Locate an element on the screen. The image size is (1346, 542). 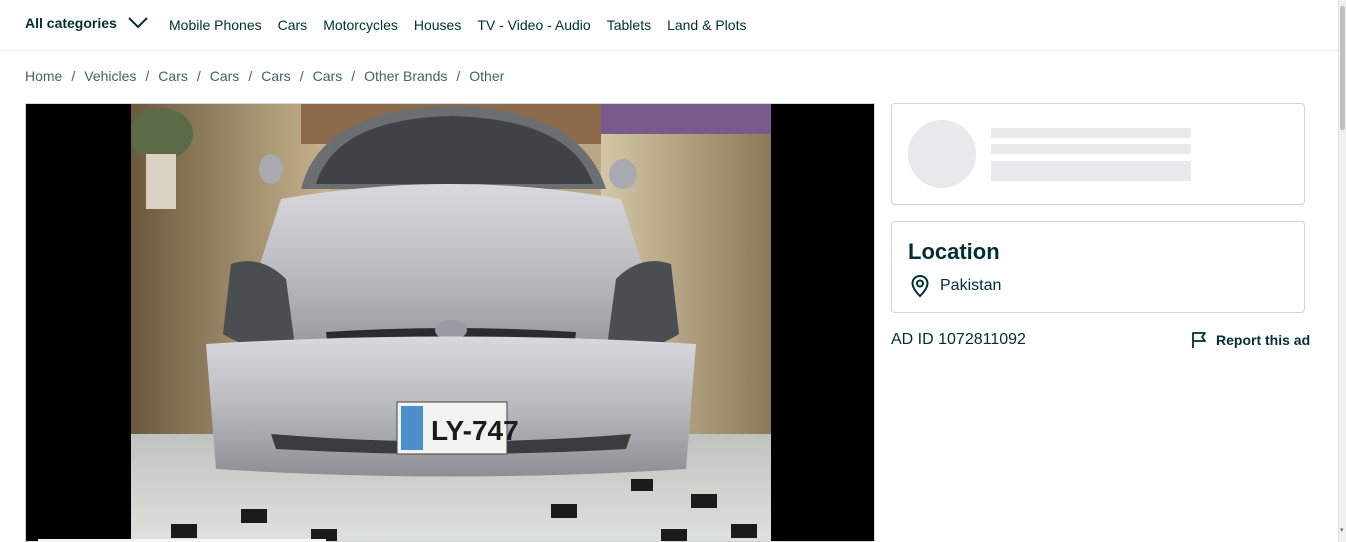
category-link-tv-video-audio: TV - Video - Audio is located at coordinates (533, 25).